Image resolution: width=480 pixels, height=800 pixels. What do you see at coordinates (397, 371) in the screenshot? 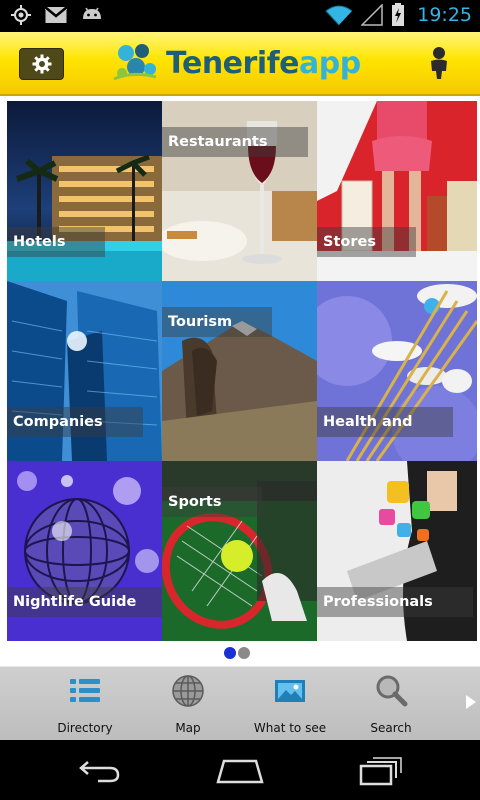
I see `tile-health: Health and` at bounding box center [397, 371].